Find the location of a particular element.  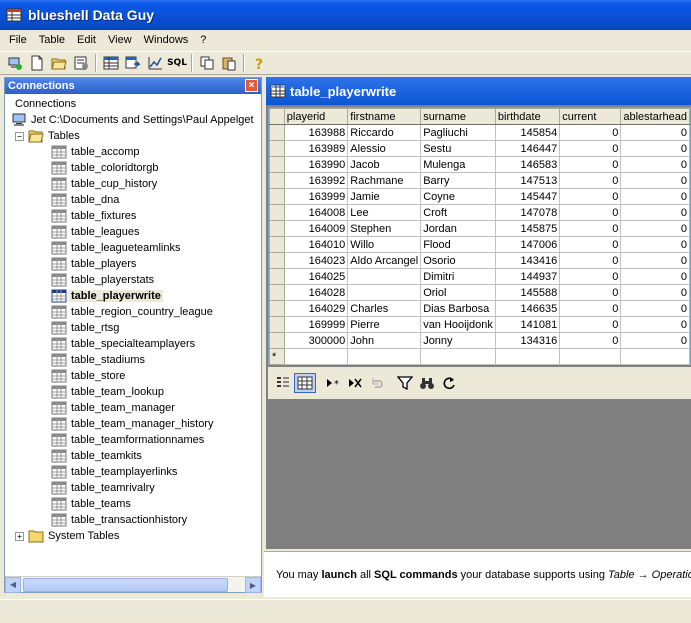

expand-toggle: + is located at coordinates (19, 536).